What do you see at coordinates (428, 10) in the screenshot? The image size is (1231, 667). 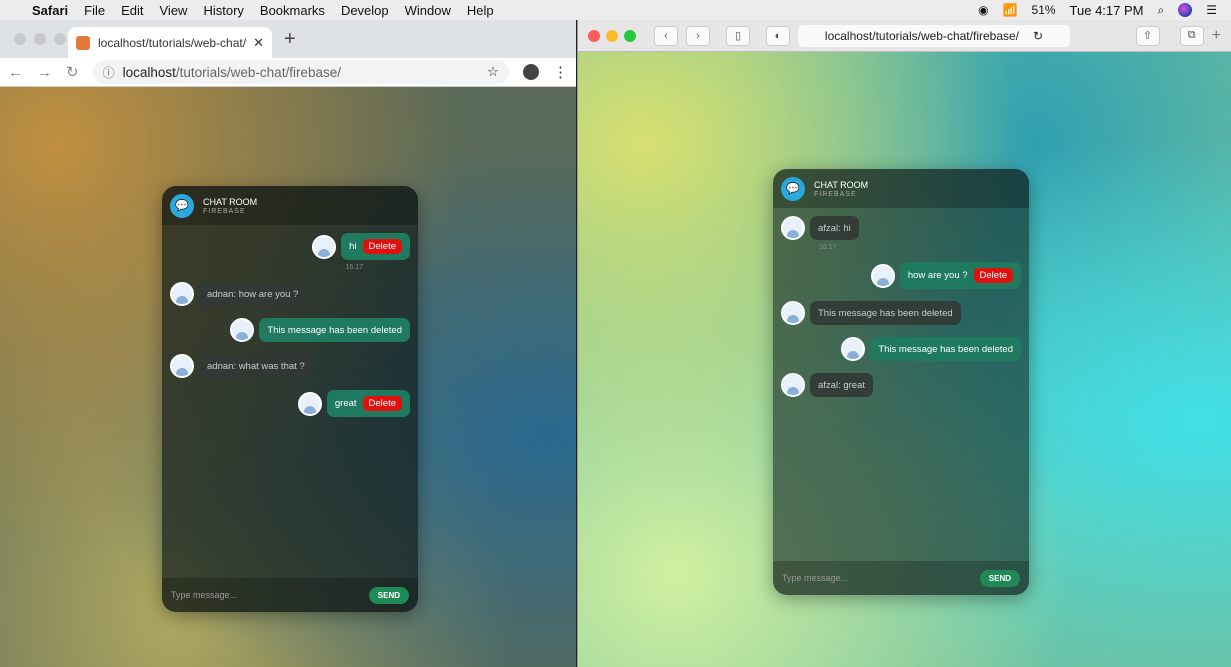 I see `menu-item: Window` at bounding box center [428, 10].